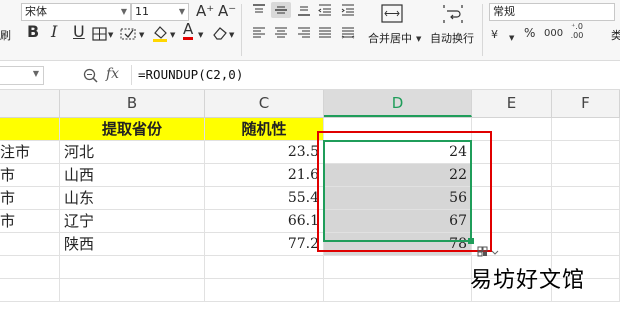  Describe the element at coordinates (160, 12) in the screenshot. I see `font-size-select: 11 ▼` at that location.